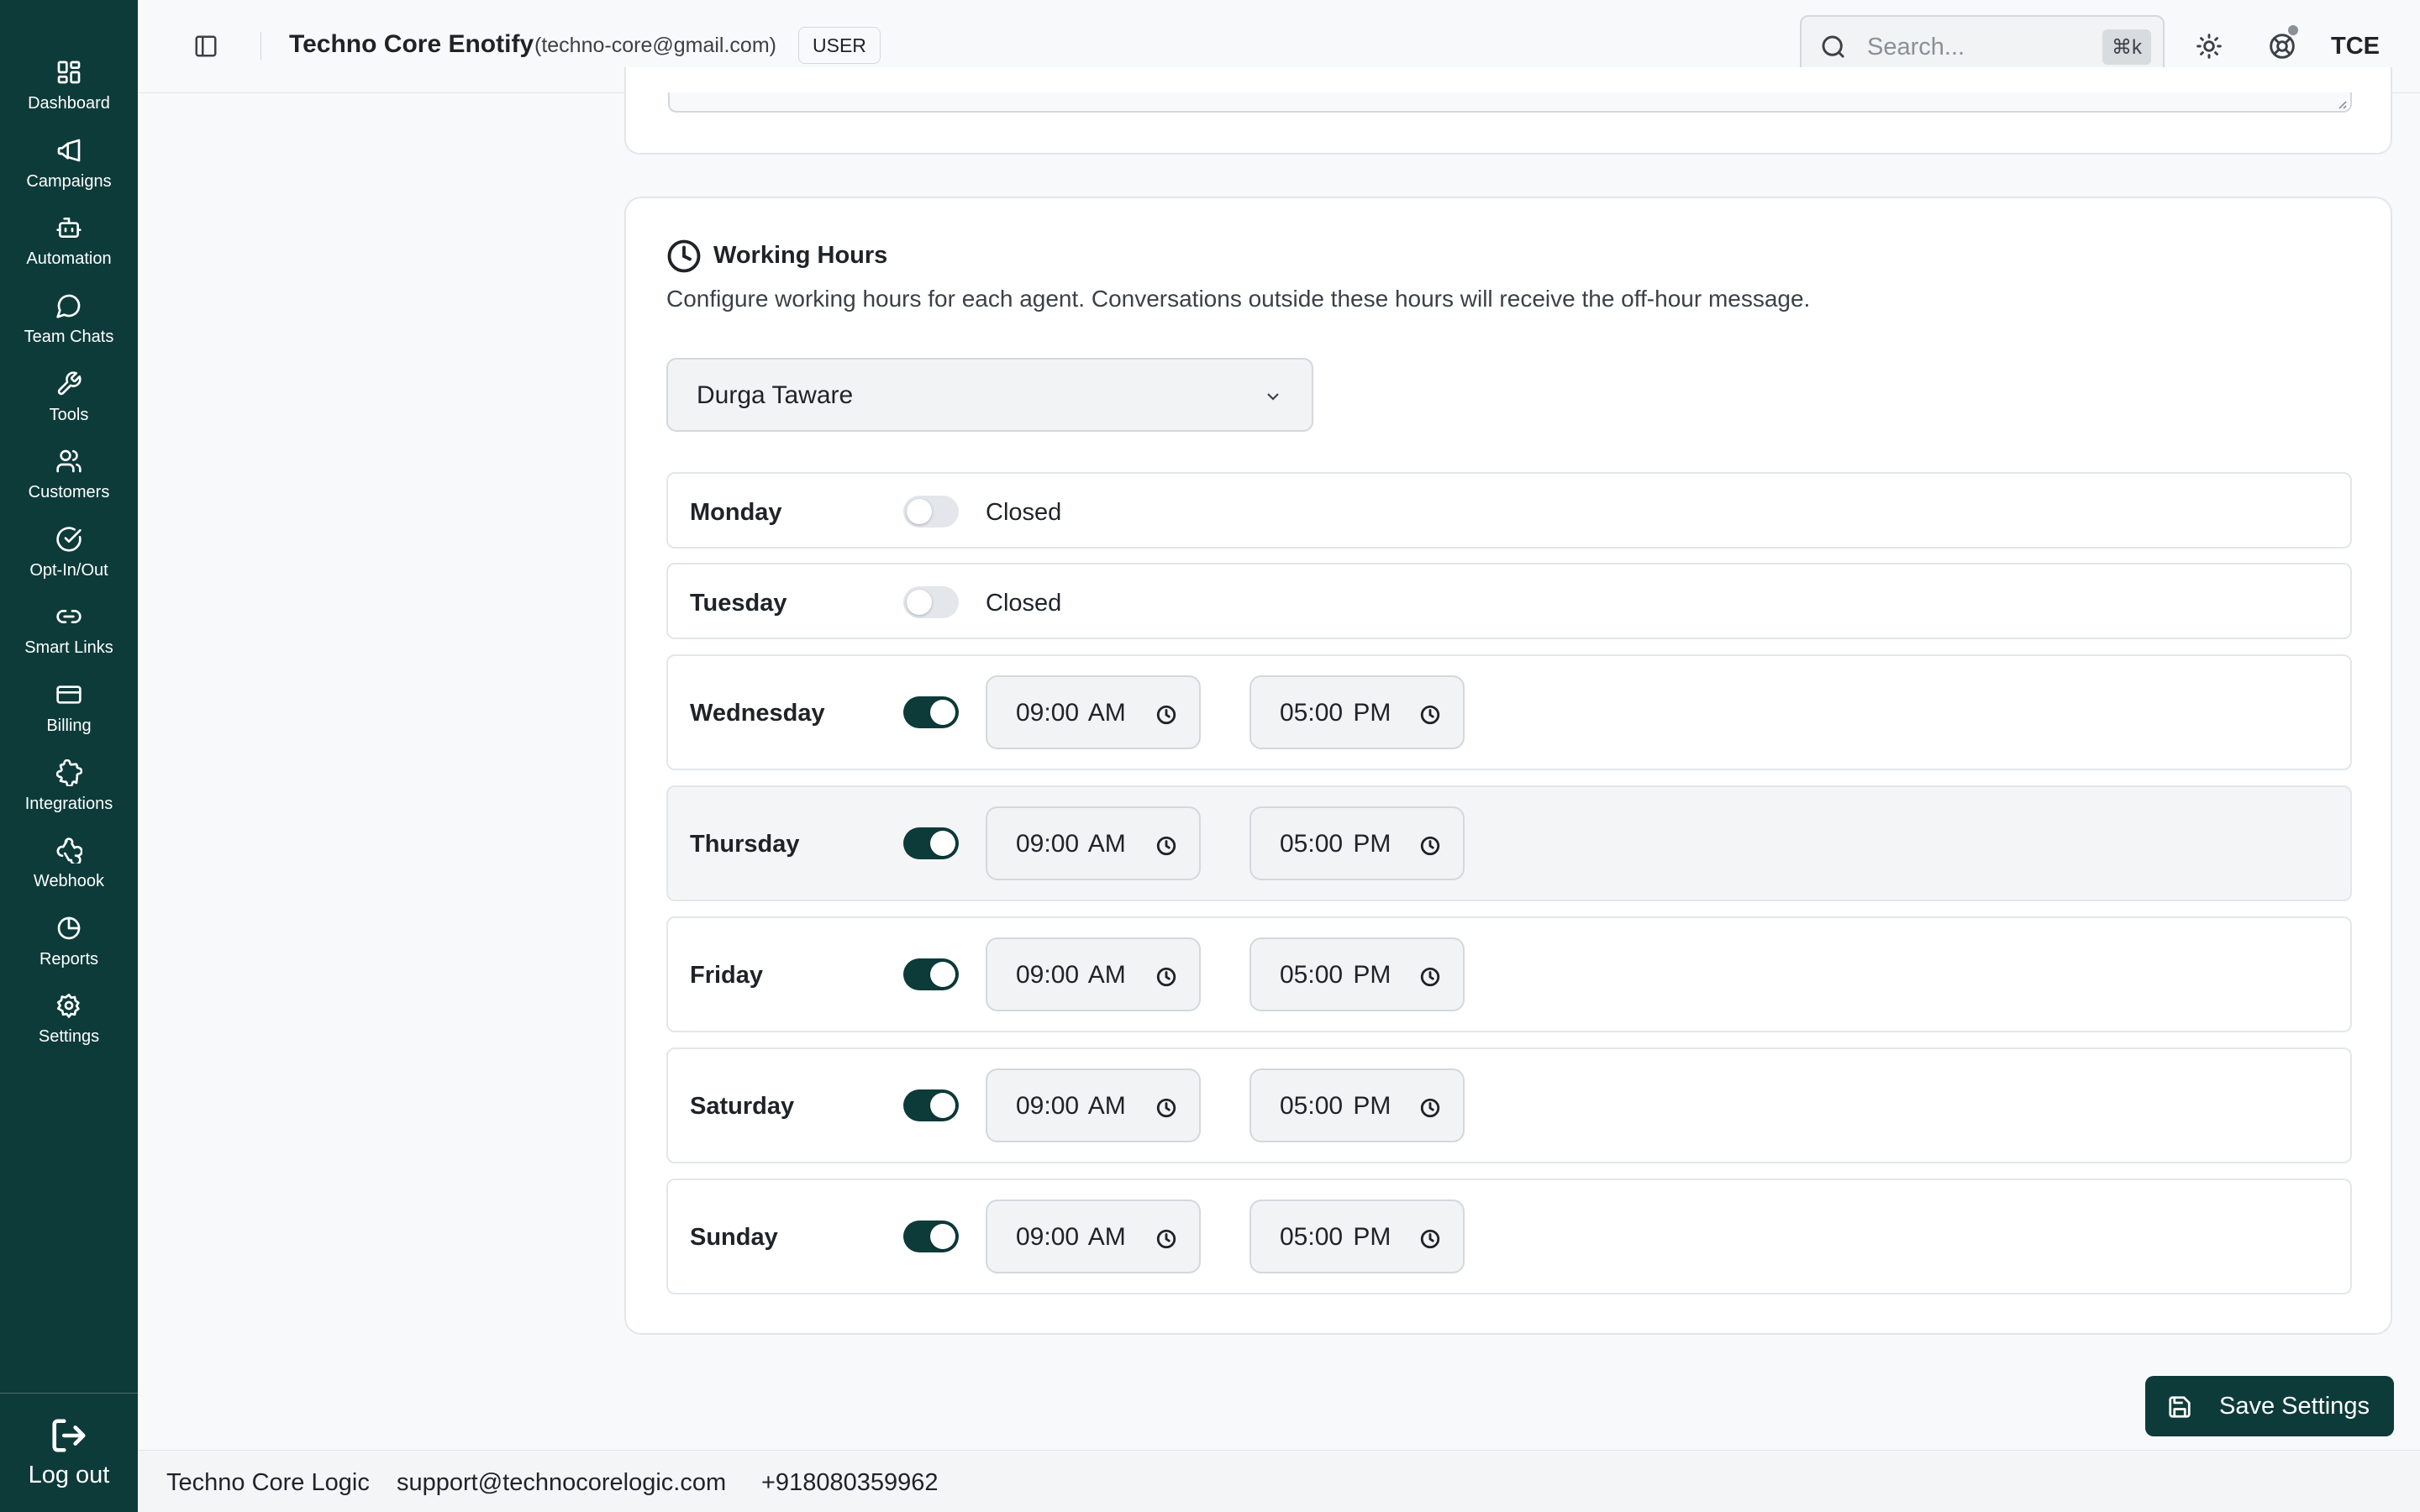 This screenshot has width=2420, height=1512. I want to click on sun-icon, so click(2209, 46).